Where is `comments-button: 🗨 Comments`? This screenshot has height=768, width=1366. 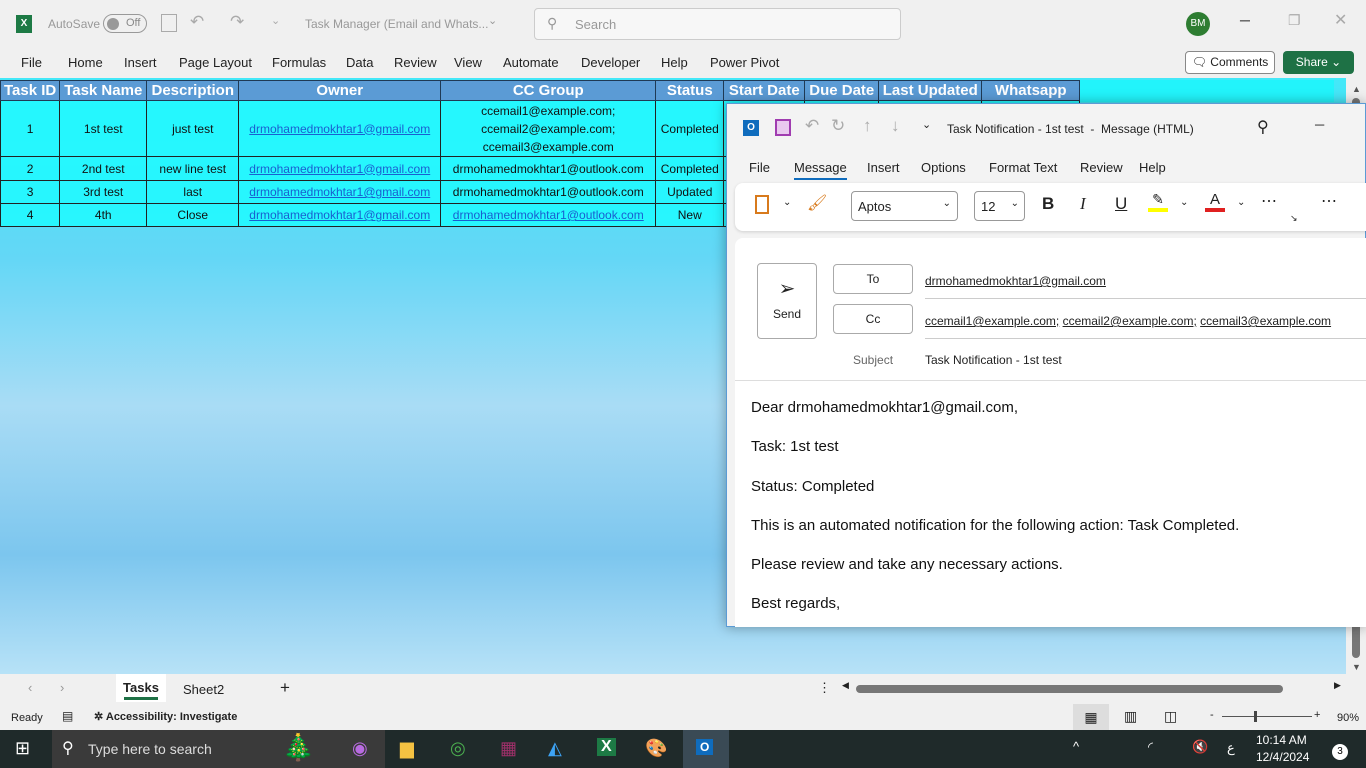 comments-button: 🗨 Comments is located at coordinates (1230, 62).